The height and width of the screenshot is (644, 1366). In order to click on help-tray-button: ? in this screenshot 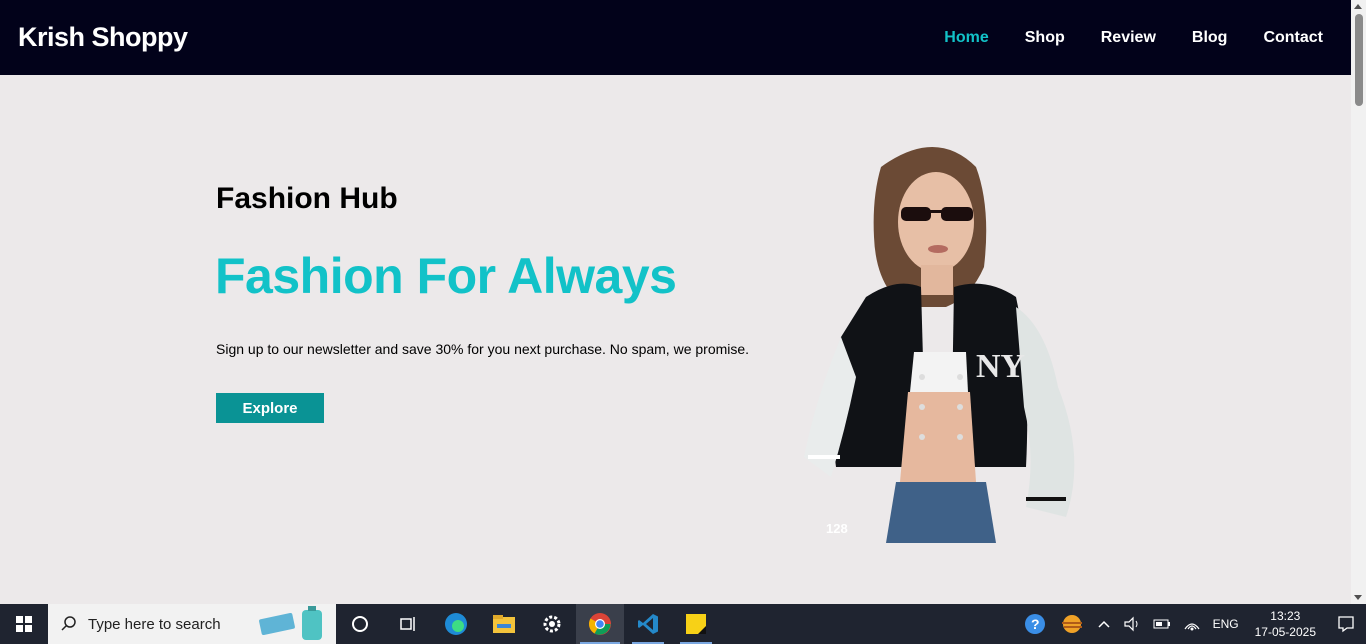, I will do `click(1035, 624)`.